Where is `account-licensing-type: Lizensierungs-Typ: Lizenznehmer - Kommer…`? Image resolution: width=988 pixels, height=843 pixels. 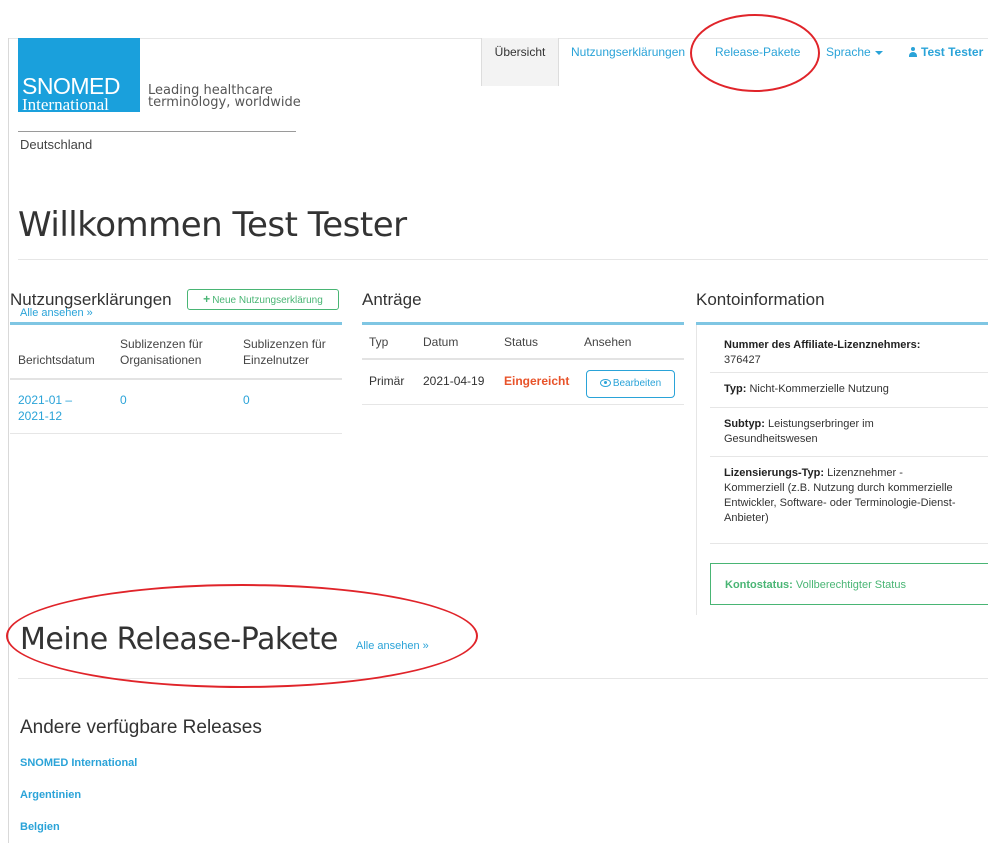 account-licensing-type: Lizensierungs-Typ: Lizenznehmer - Kommer… is located at coordinates (840, 495).